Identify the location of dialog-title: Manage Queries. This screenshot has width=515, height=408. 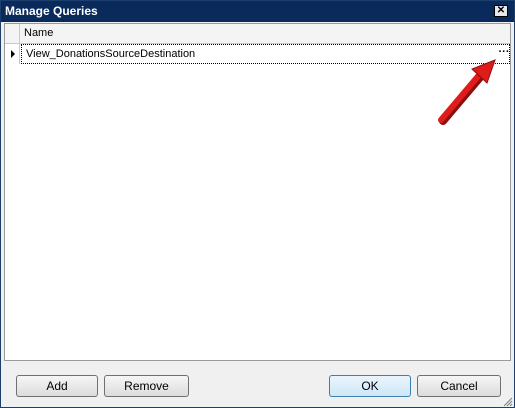
(51, 11).